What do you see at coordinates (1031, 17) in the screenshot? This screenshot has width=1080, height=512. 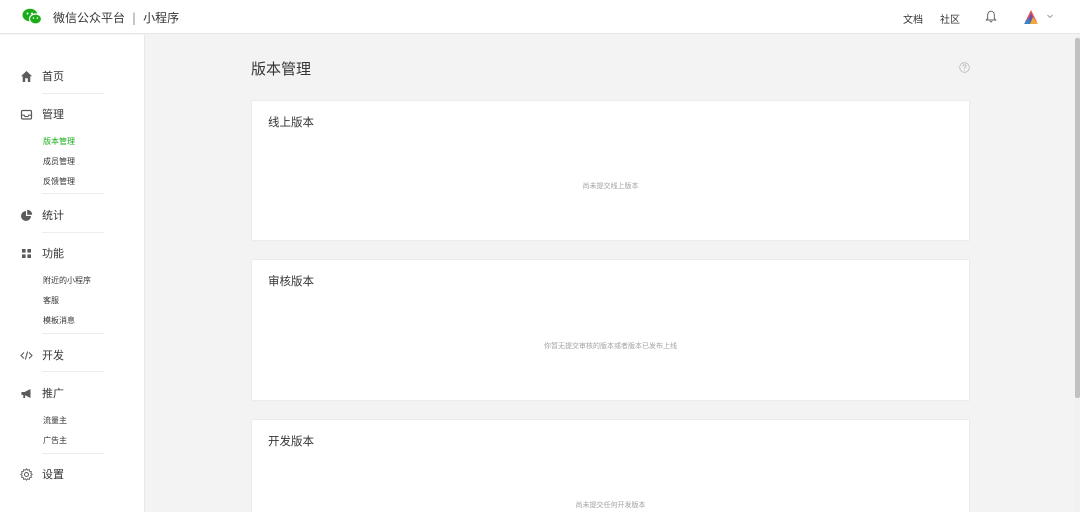 I see `avatar` at bounding box center [1031, 17].